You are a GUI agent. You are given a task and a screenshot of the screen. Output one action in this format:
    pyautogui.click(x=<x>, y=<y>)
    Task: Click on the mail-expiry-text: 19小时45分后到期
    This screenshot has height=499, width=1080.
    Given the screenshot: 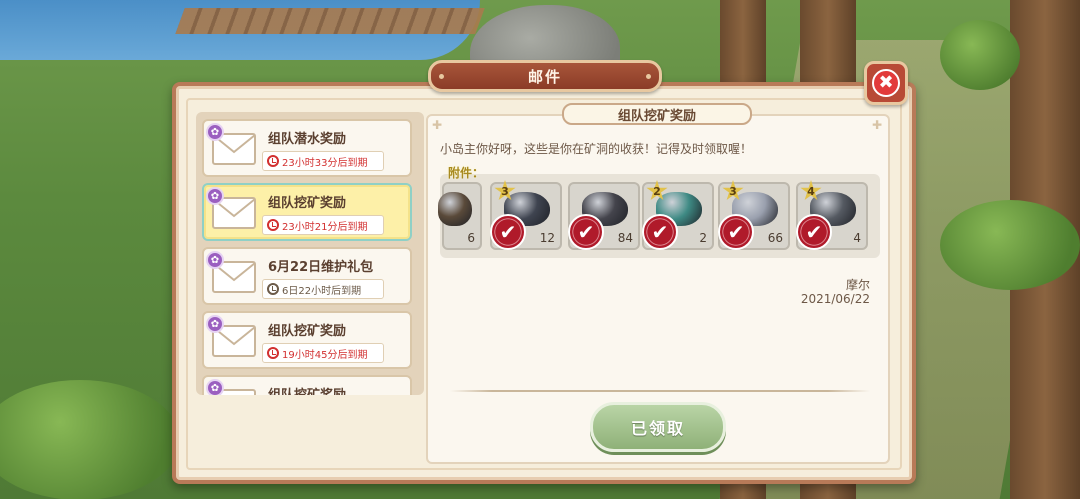 What is the action you would take?
    pyautogui.click(x=325, y=355)
    